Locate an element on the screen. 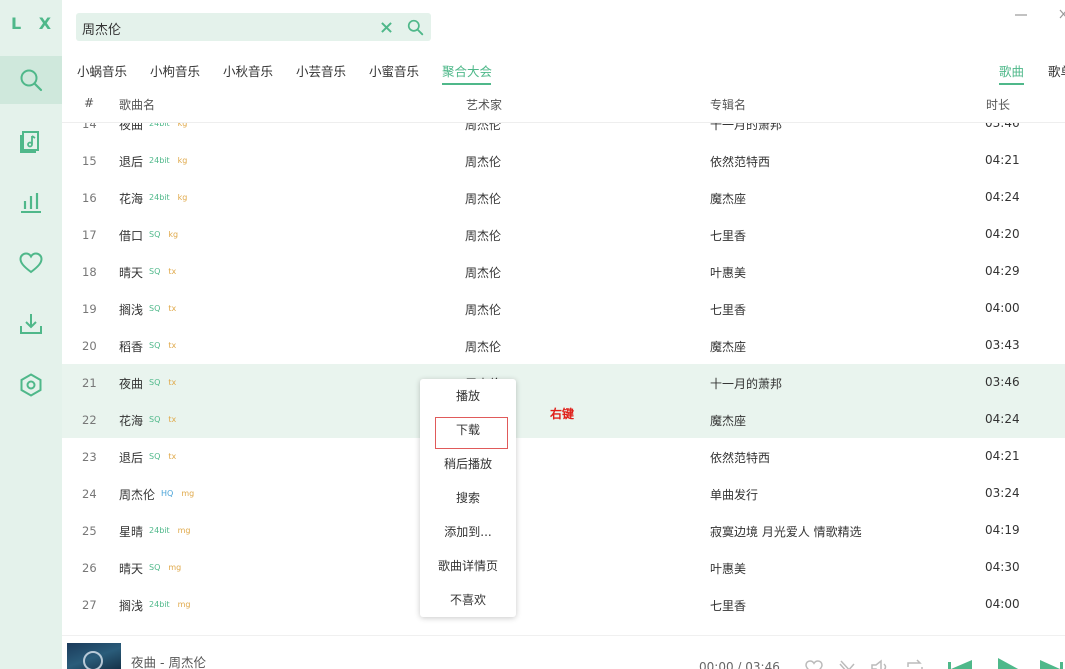 Image resolution: width=1065 pixels, height=669 pixels. table-row: 18 晴天 SQ tx 周杰伦 叶惠美 04:29 is located at coordinates (563, 271).